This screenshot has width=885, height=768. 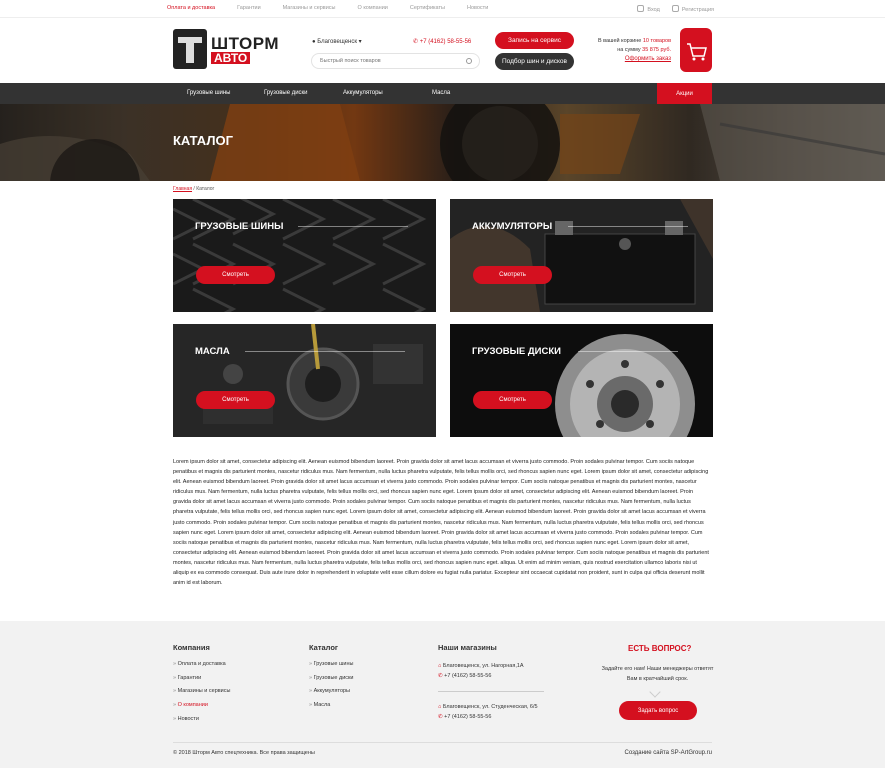 I want to click on register-link: Регистрация, so click(x=692, y=9).